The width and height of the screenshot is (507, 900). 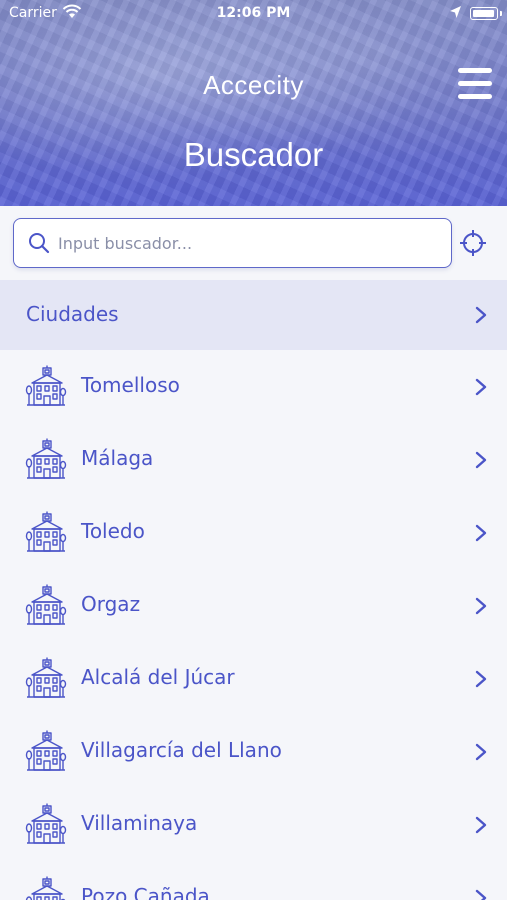 I want to click on search-field, so click(x=232, y=243).